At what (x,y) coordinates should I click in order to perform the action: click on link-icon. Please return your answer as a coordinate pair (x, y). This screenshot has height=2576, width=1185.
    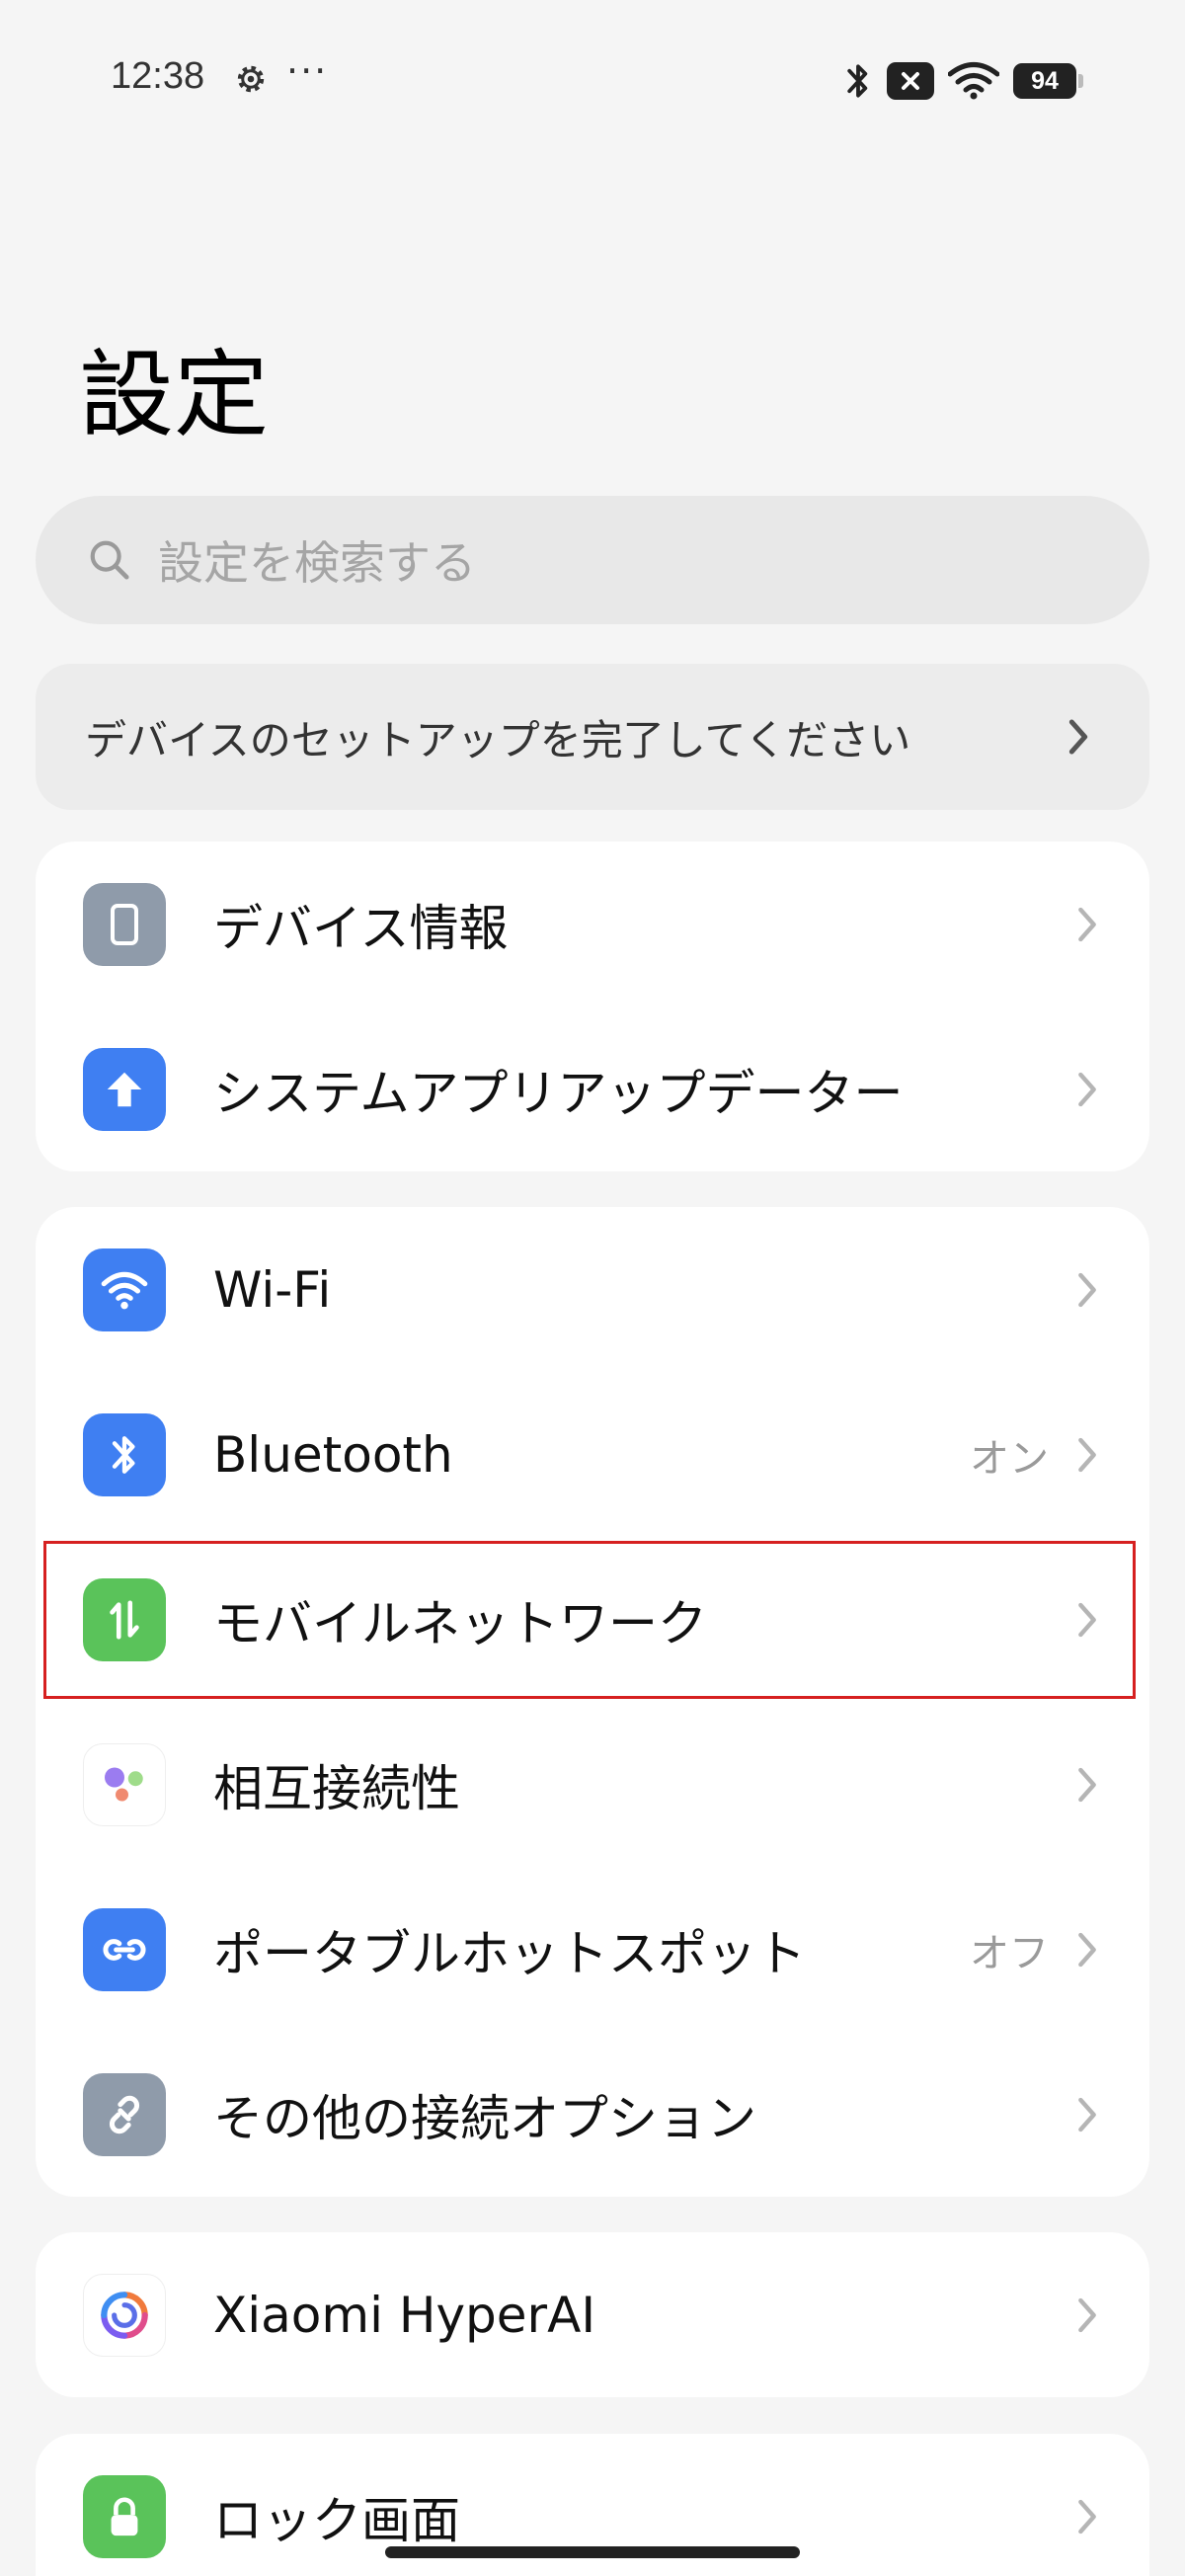
    Looking at the image, I should click on (125, 2114).